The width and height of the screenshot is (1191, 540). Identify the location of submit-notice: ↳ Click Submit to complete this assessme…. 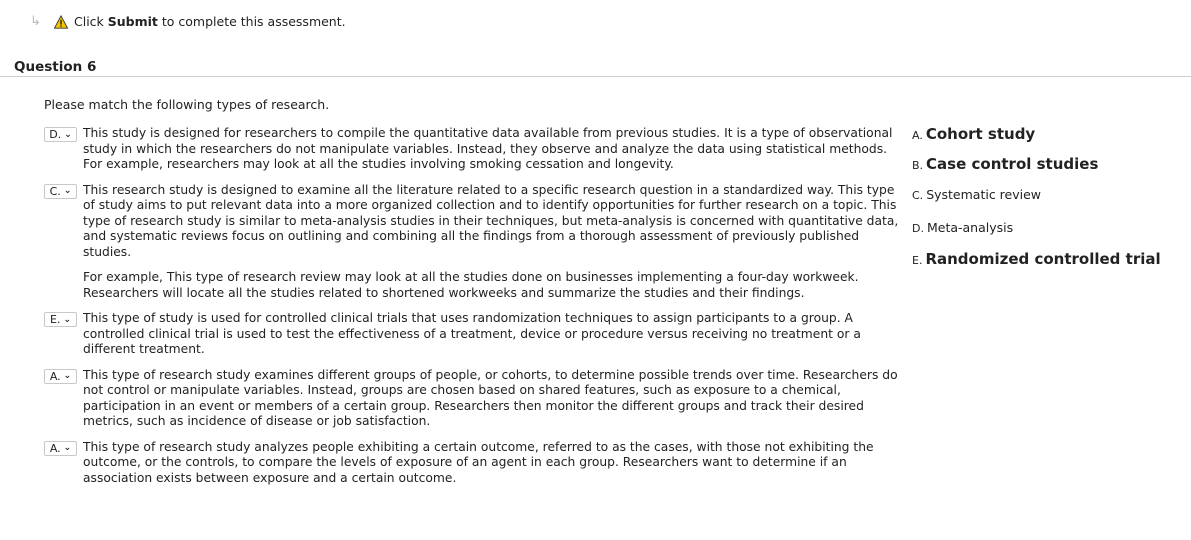
(188, 21).